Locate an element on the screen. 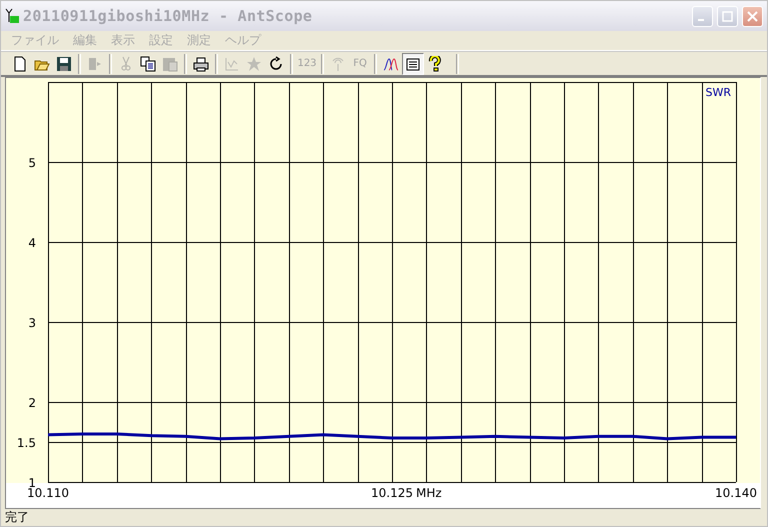  new-document-icon is located at coordinates (20, 64).